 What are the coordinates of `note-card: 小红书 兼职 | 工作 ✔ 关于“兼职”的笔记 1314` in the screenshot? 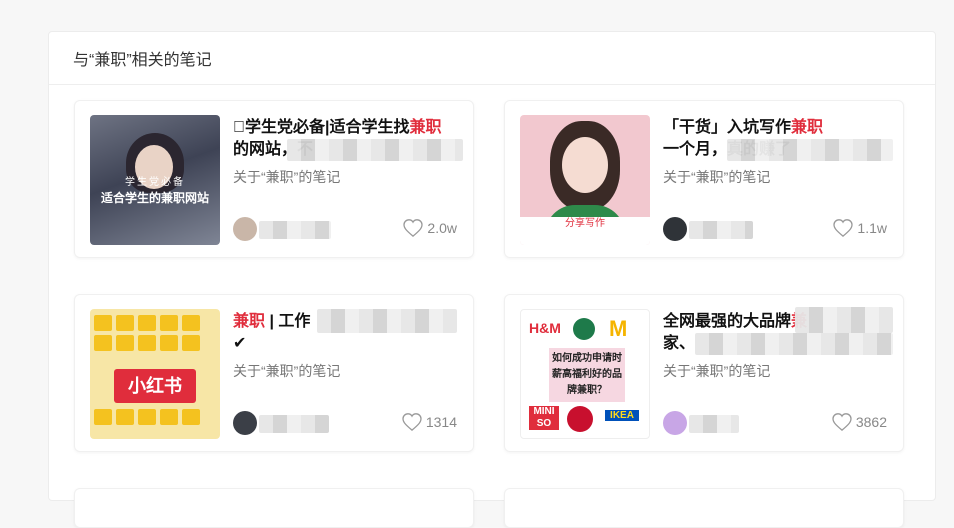 It's located at (274, 373).